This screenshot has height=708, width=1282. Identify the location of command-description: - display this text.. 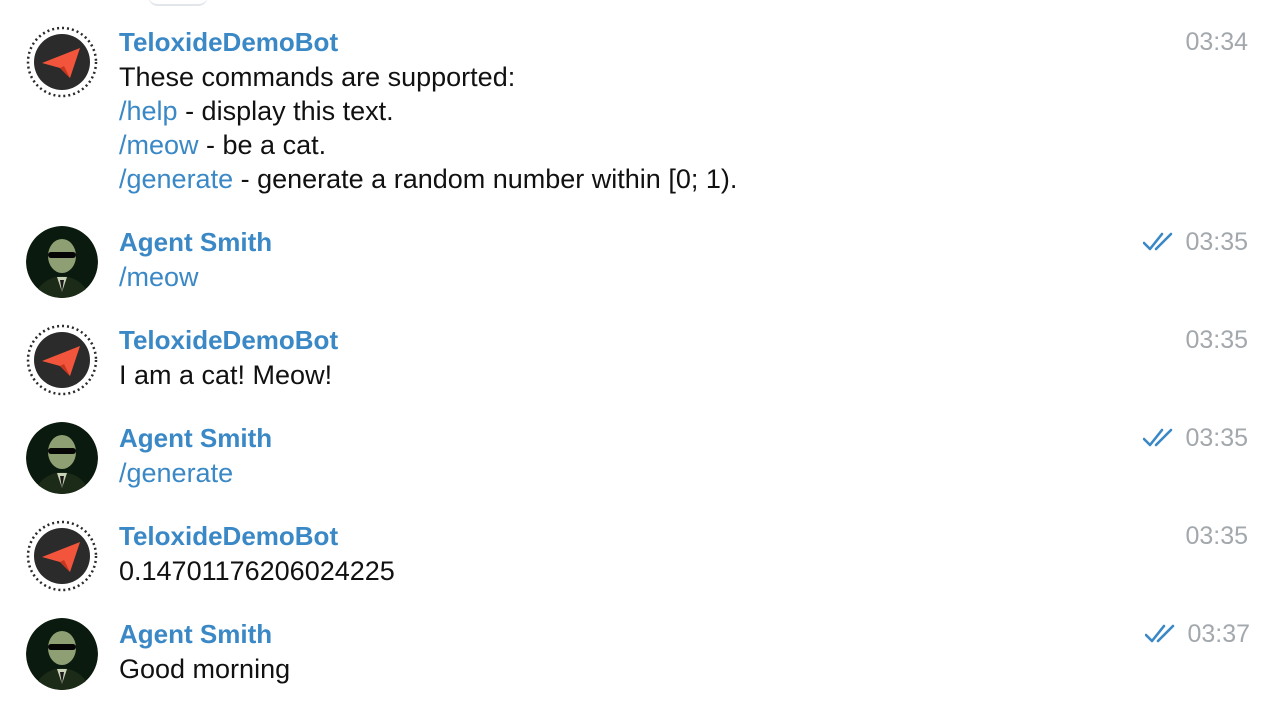
(285, 111).